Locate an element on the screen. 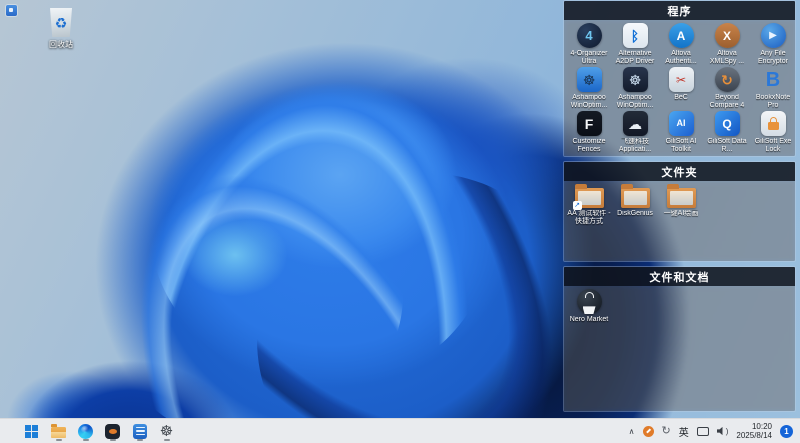 This screenshot has height=443, width=800. gear-icon: ☸ is located at coordinates (166, 431).